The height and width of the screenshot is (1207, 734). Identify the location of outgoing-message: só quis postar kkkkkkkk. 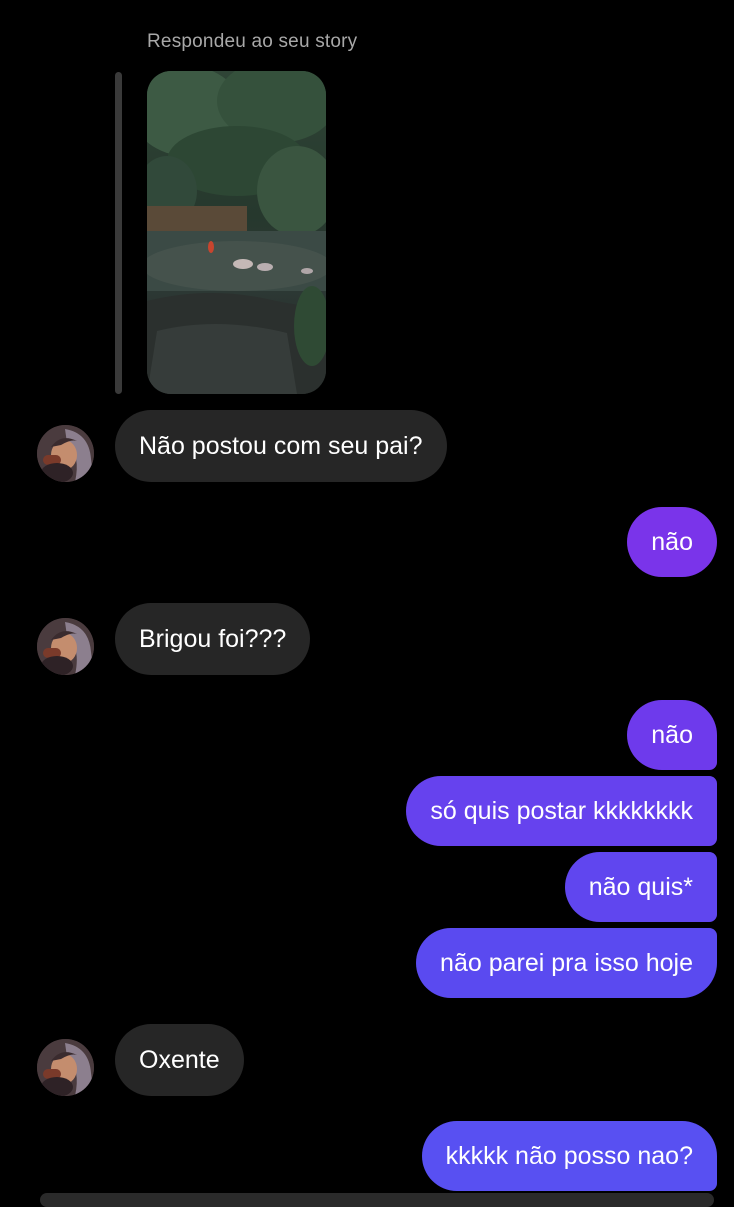
(561, 811).